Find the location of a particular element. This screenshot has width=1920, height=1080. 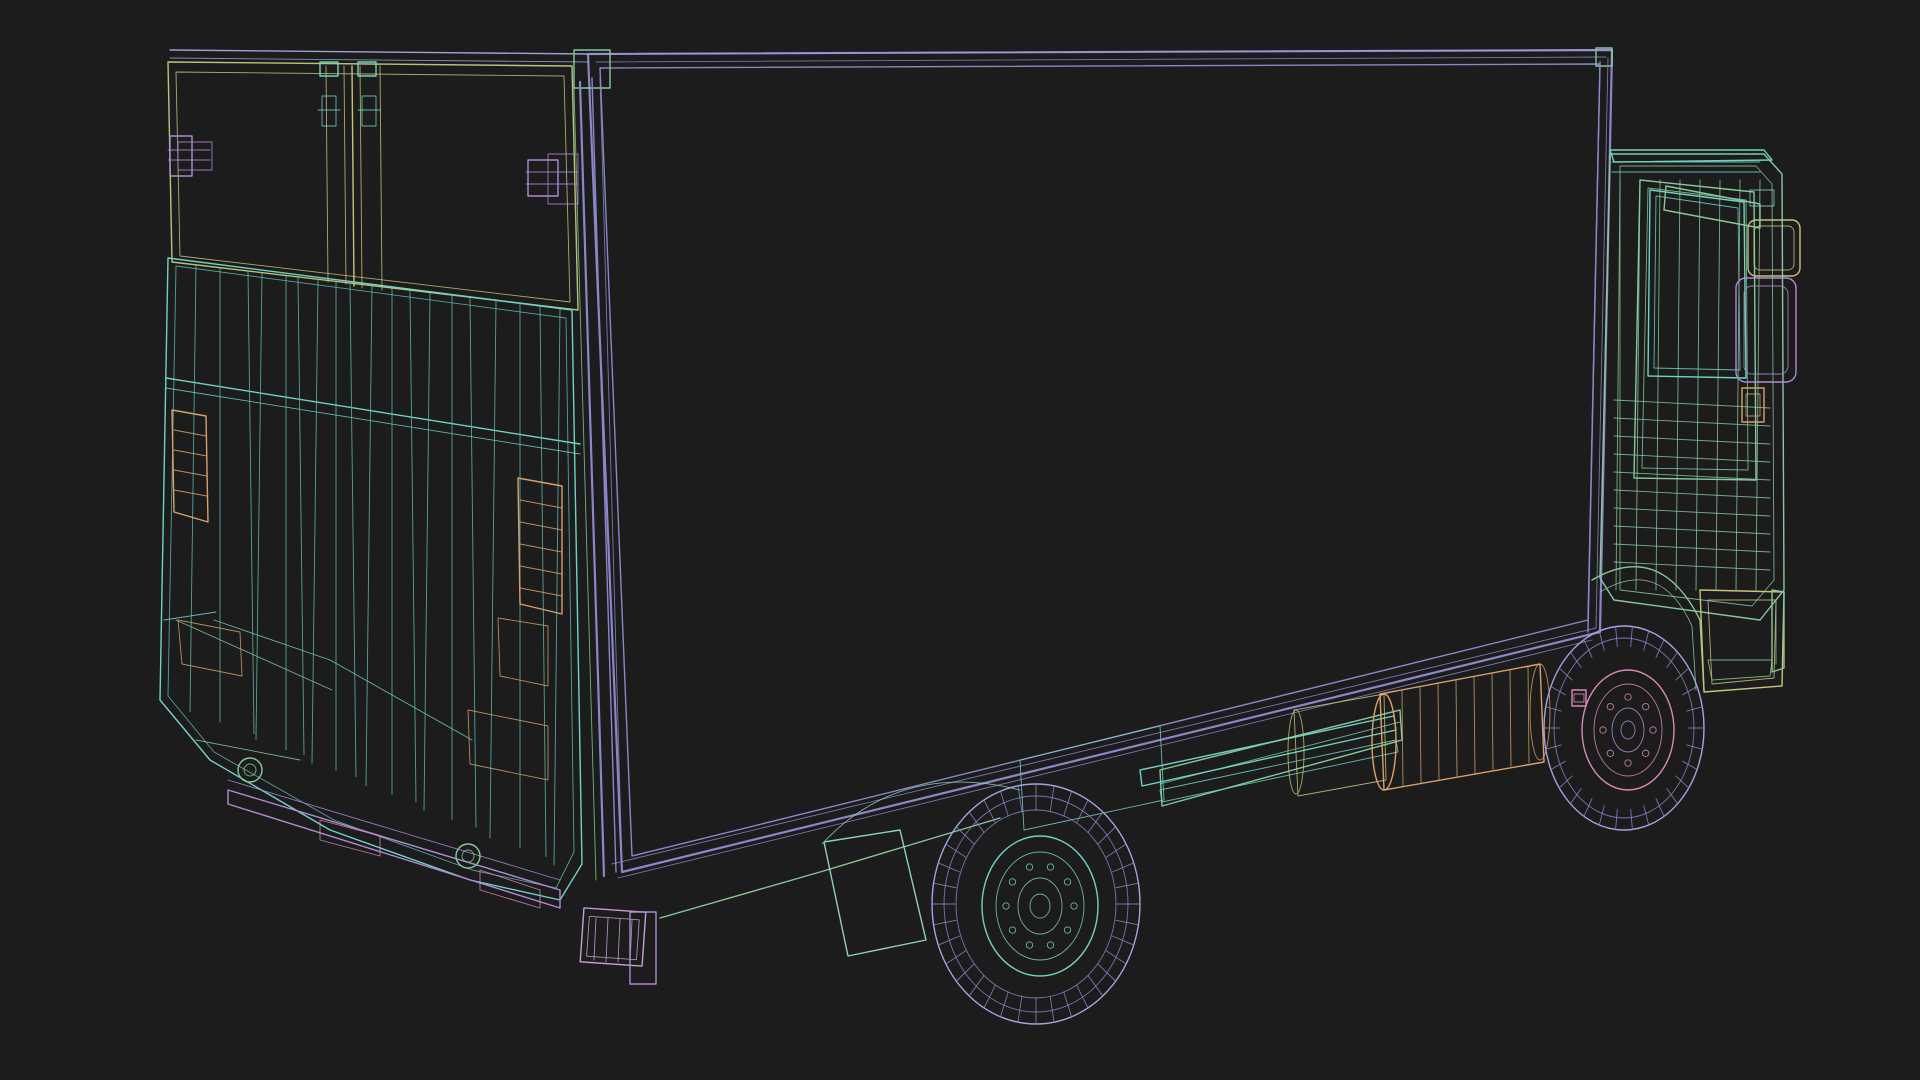

rear-underride-bar is located at coordinates (378, 824).